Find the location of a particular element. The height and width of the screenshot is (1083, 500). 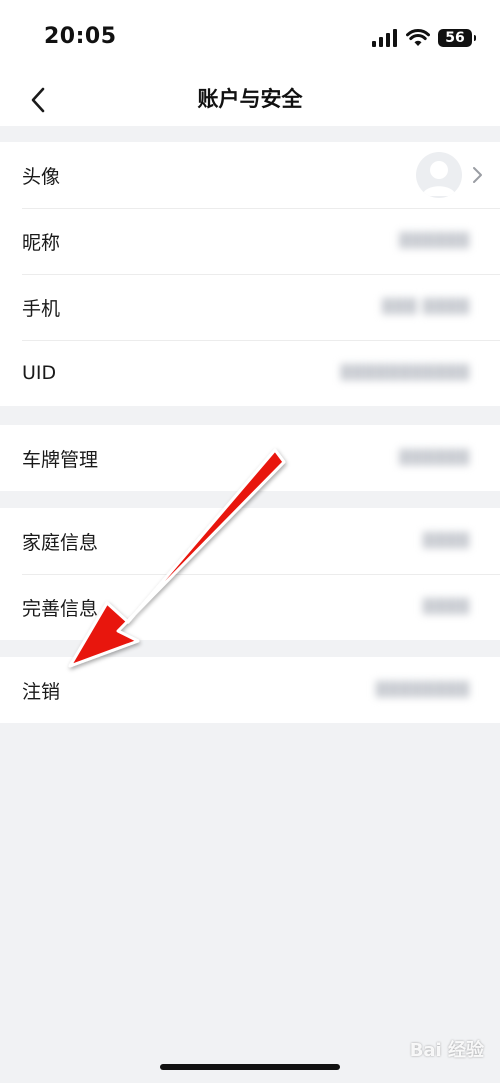

row-label-nickname: 昵称 is located at coordinates (41, 242).